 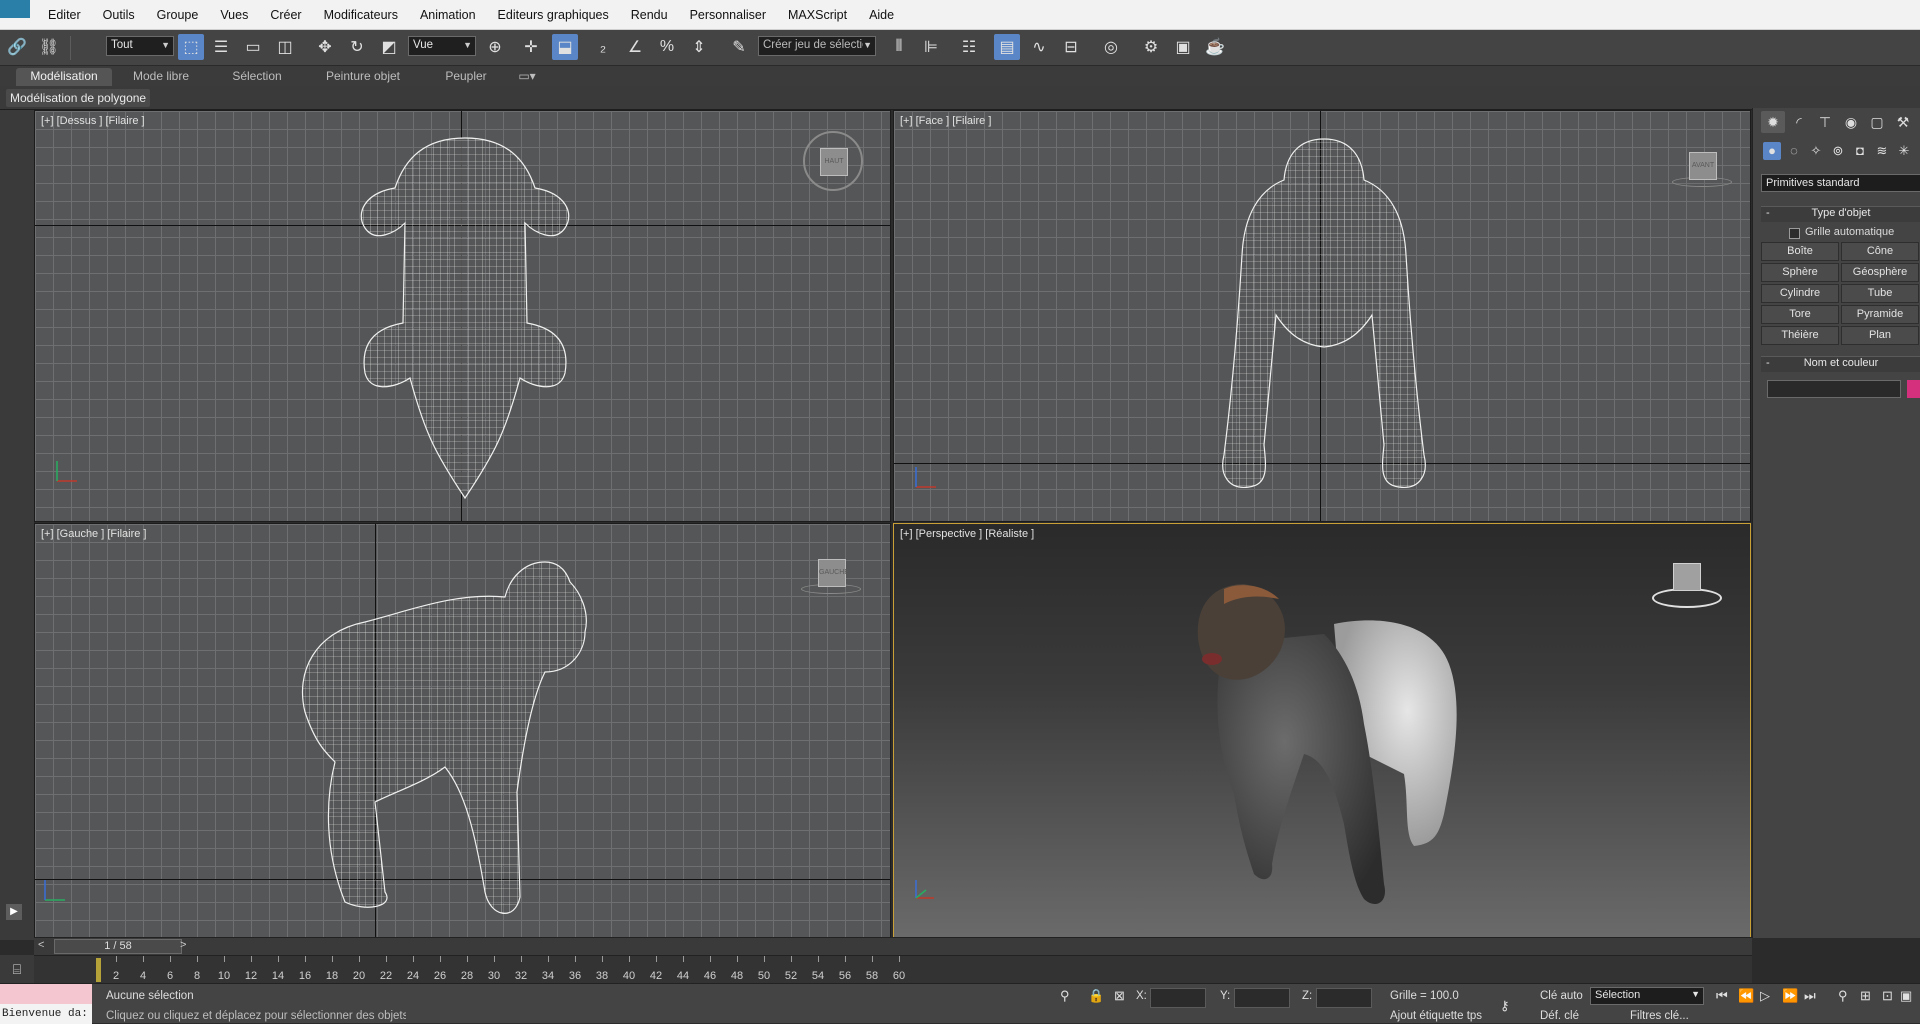 What do you see at coordinates (899, 47) in the screenshot?
I see `mirror-icon: ⫴` at bounding box center [899, 47].